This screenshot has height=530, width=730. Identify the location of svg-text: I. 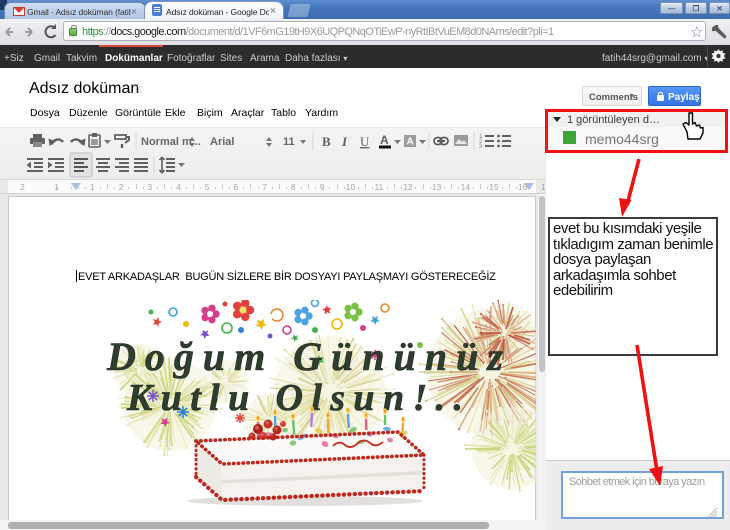
(344, 141).